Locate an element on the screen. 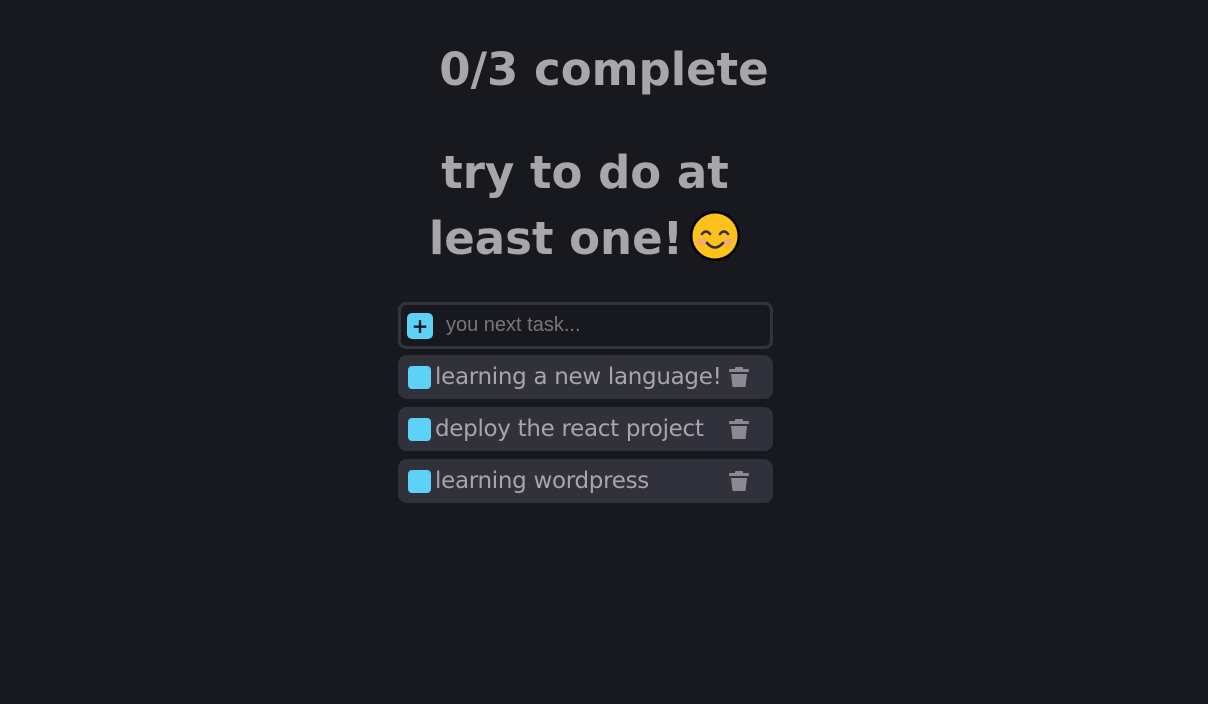  task-item: learning a new language! is located at coordinates (585, 377).